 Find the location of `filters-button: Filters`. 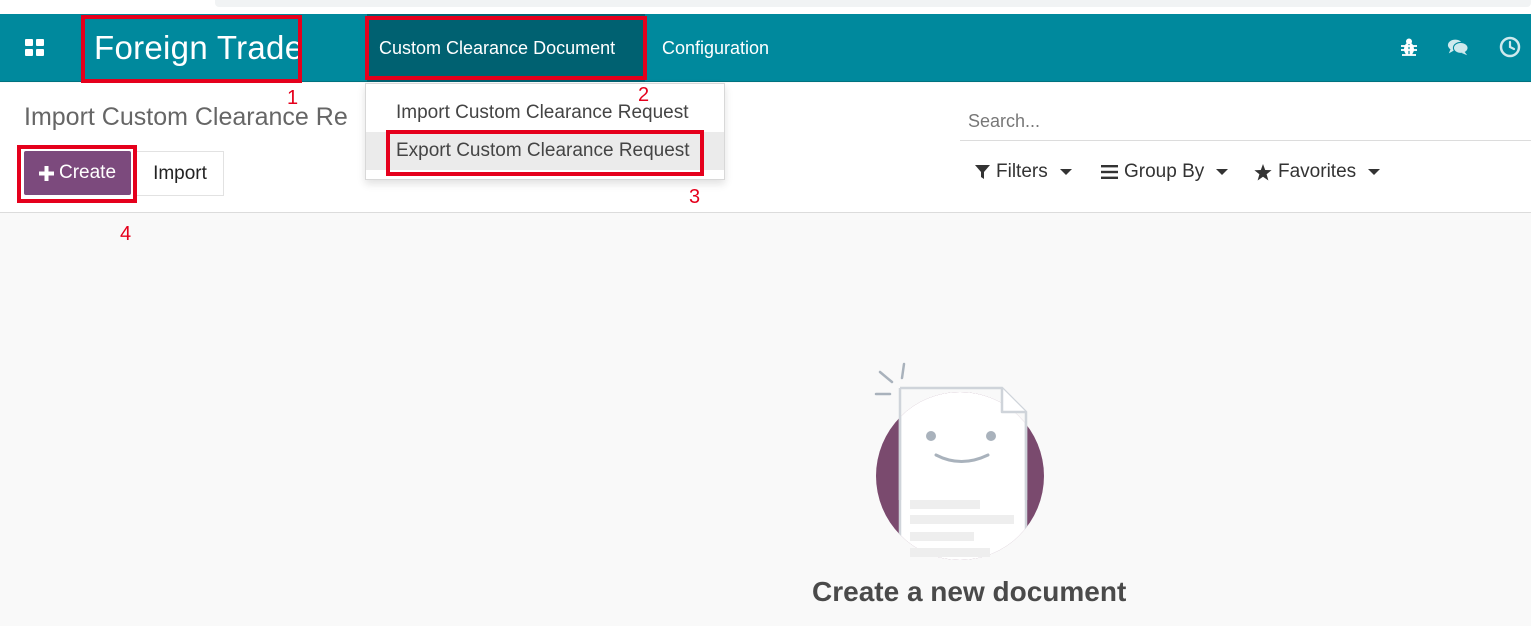

filters-button: Filters is located at coordinates (1023, 172).